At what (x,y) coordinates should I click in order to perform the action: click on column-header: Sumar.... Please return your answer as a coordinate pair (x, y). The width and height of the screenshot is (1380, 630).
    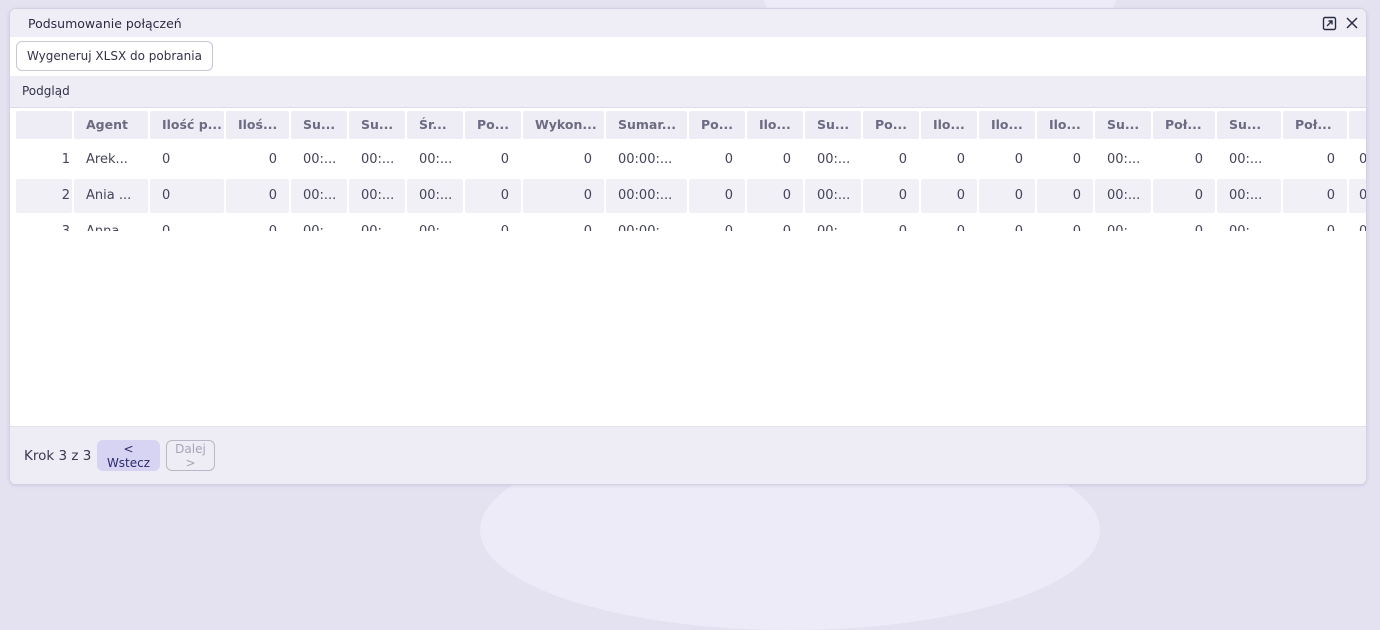
    Looking at the image, I should click on (646, 125).